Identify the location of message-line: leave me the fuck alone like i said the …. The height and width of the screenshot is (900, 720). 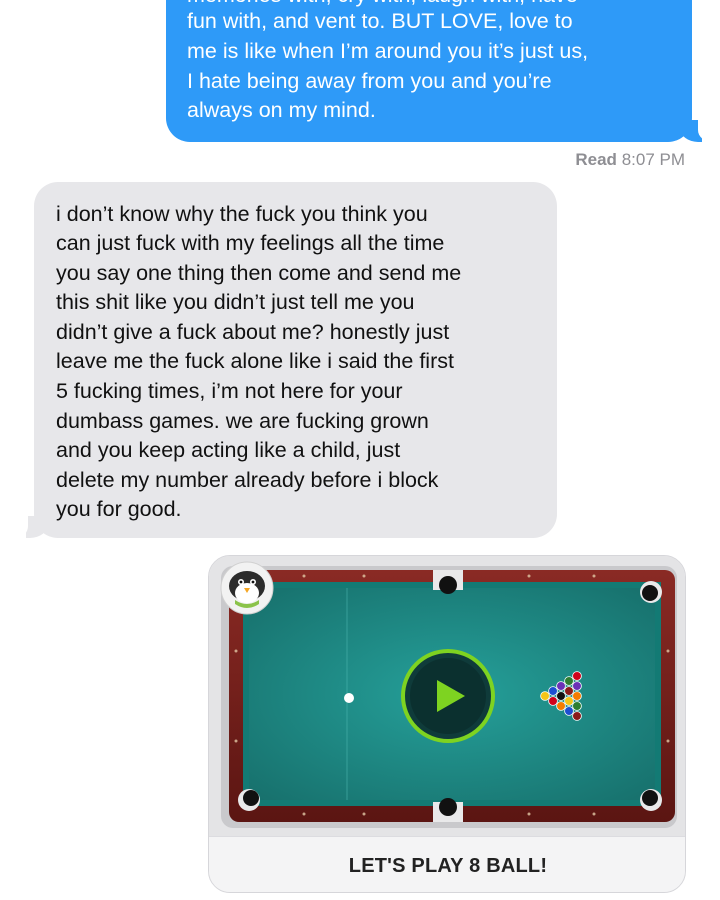
(255, 361).